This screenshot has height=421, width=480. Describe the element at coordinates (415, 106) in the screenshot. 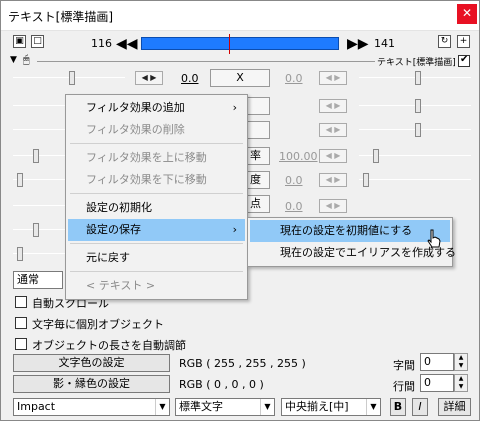

I see `param-slider-row1-right` at that location.